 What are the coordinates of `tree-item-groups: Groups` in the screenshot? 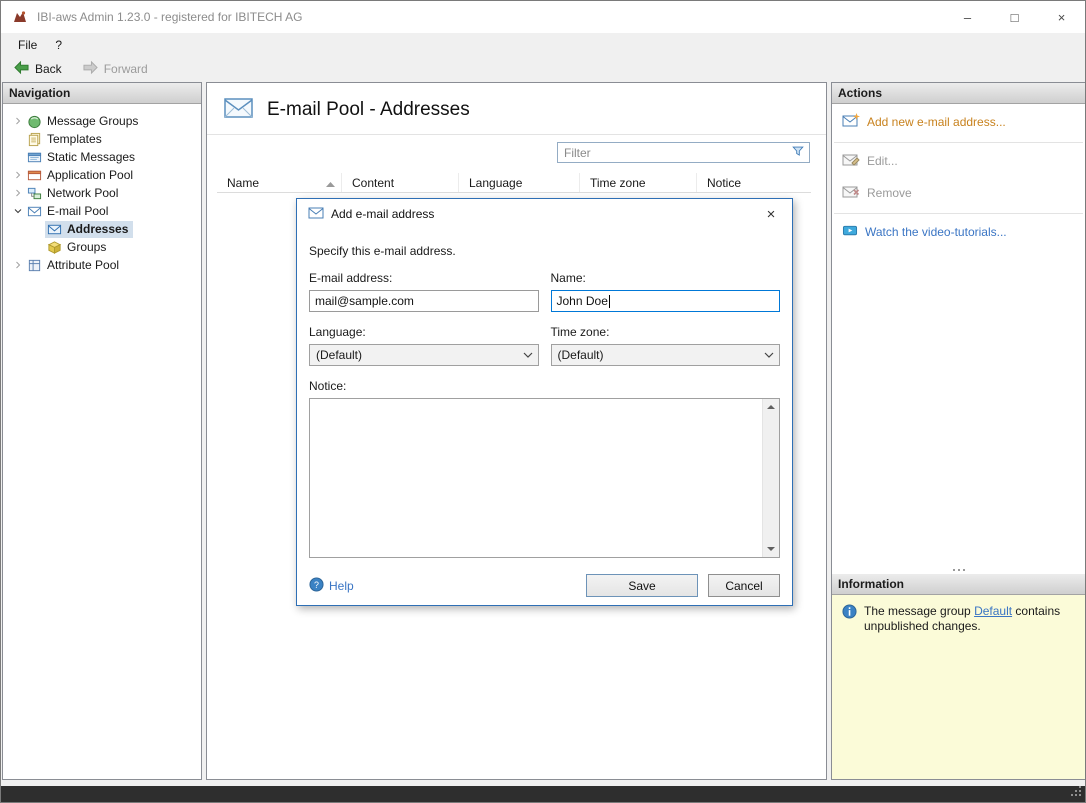 It's located at (102, 247).